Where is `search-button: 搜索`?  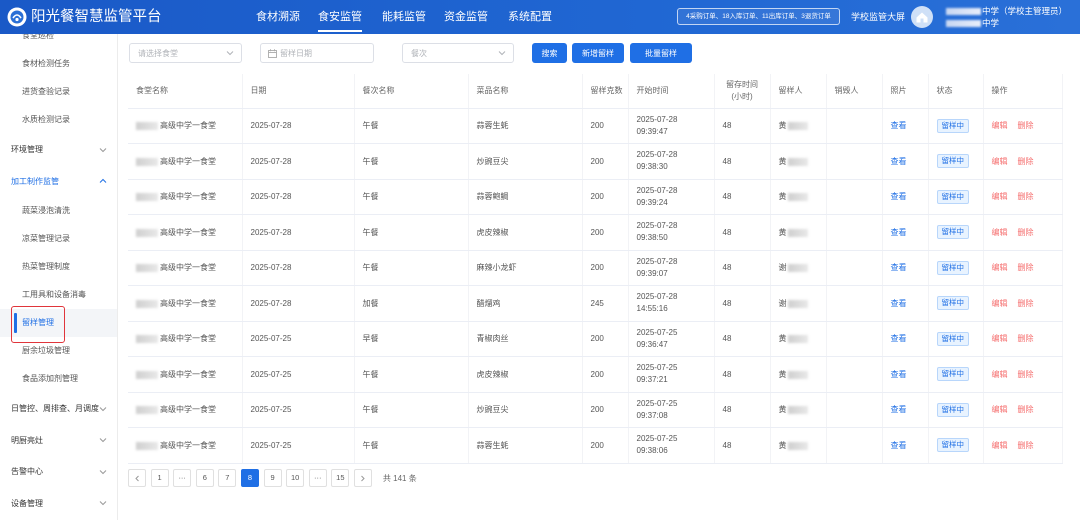 search-button: 搜索 is located at coordinates (549, 53).